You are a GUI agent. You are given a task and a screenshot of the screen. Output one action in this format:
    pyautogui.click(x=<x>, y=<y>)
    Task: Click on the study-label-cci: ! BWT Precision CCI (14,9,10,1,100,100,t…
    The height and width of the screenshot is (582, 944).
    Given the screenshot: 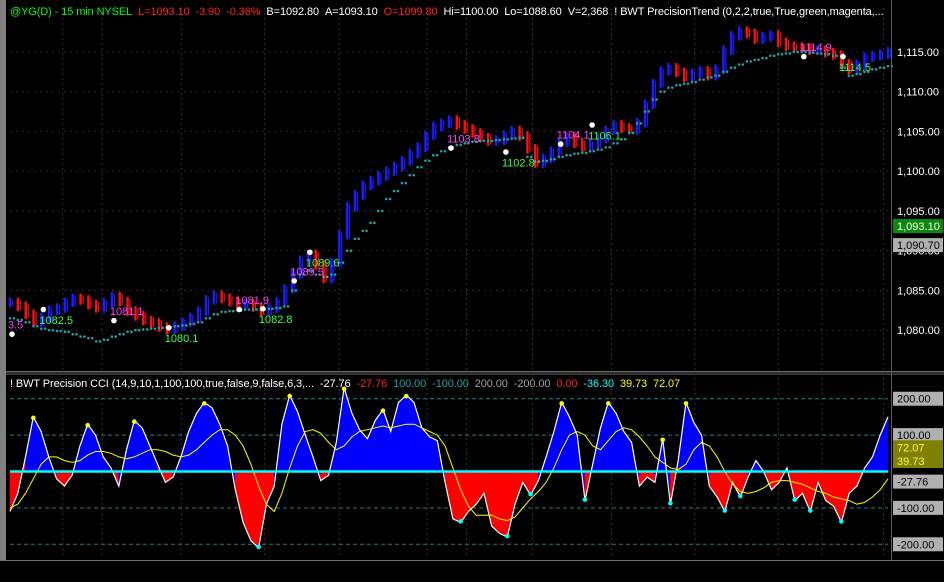 What is the action you would take?
    pyautogui.click(x=162, y=384)
    